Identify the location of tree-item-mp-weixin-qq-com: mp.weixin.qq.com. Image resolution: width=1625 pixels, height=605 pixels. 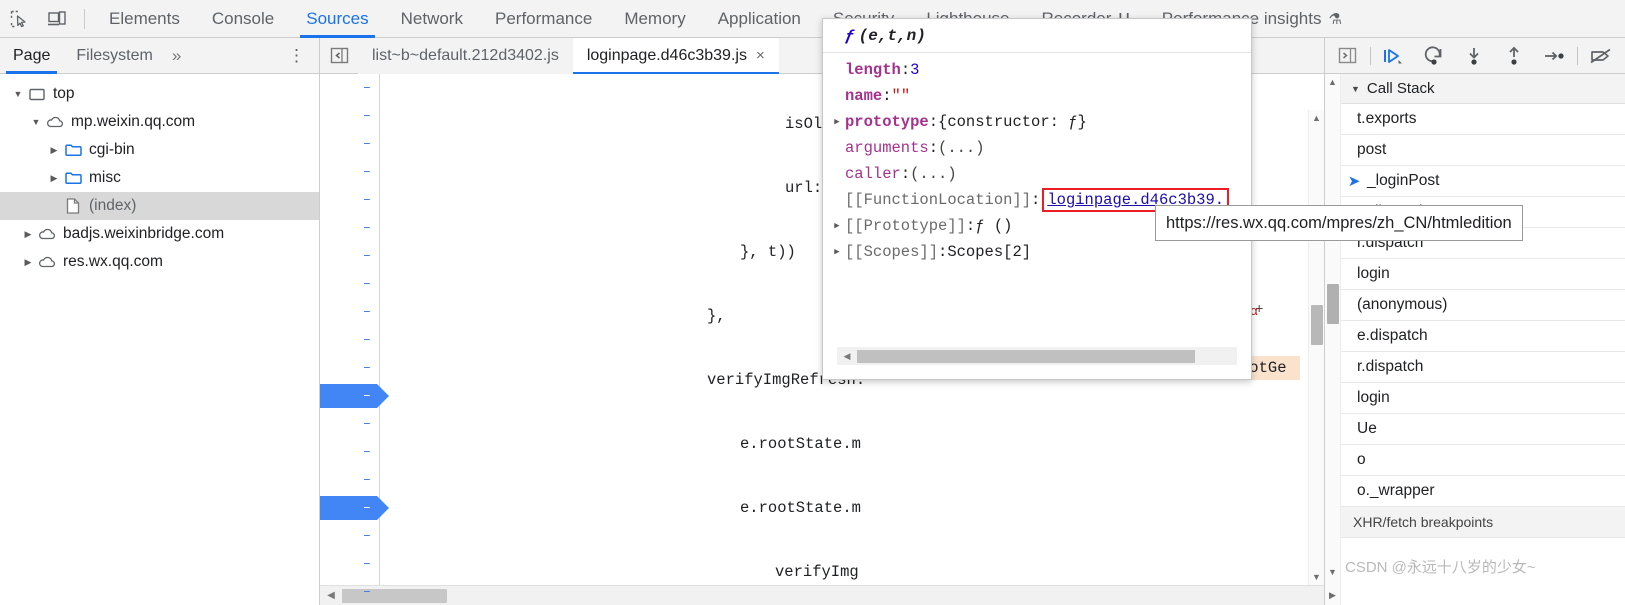
(159, 122).